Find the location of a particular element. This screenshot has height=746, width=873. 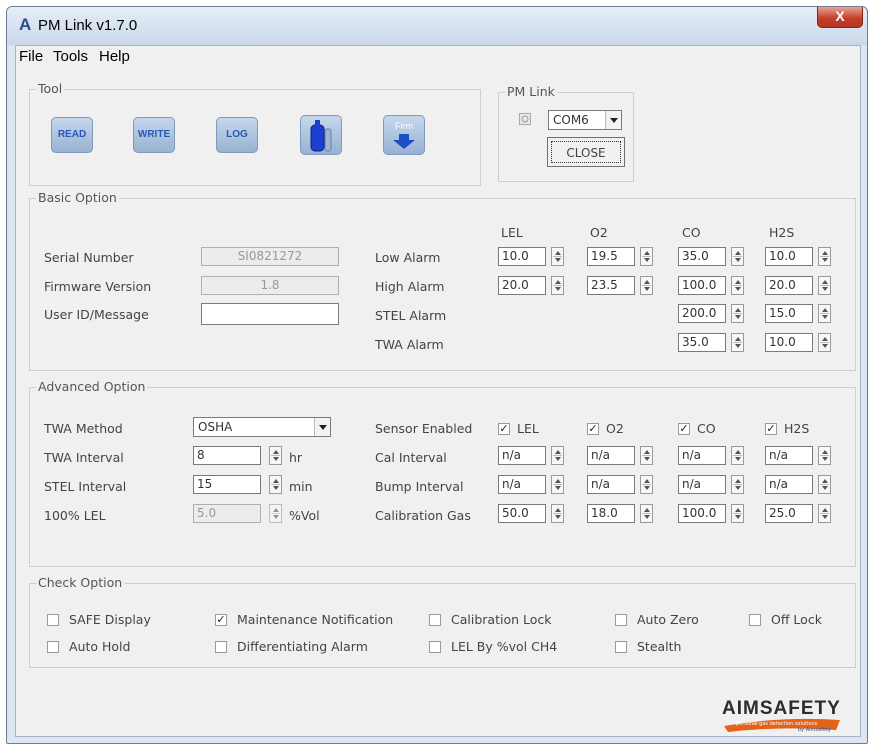

cal-interval-h2s-spinner is located at coordinates (824, 455).